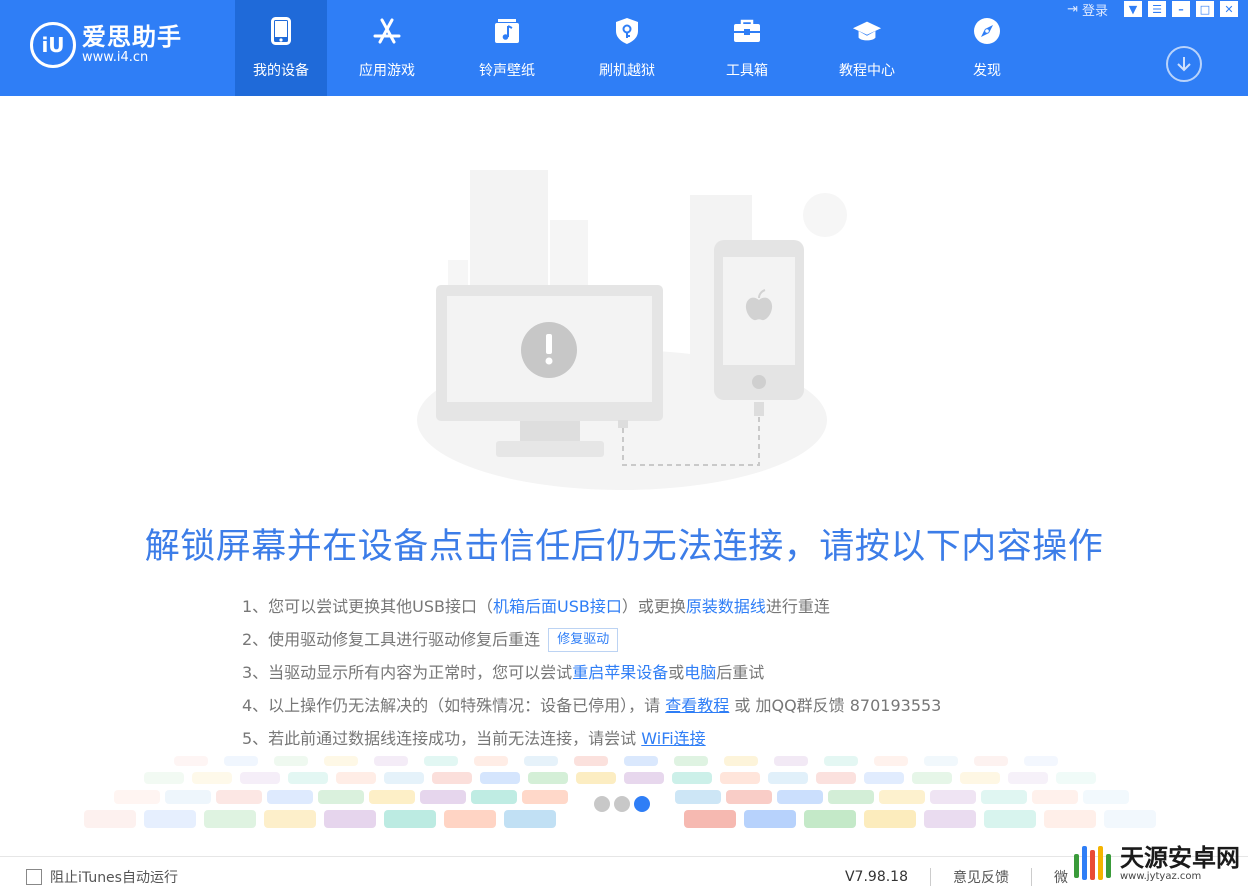 This screenshot has height=894, width=1248. What do you see at coordinates (987, 48) in the screenshot?
I see `nav-discover: 发现` at bounding box center [987, 48].